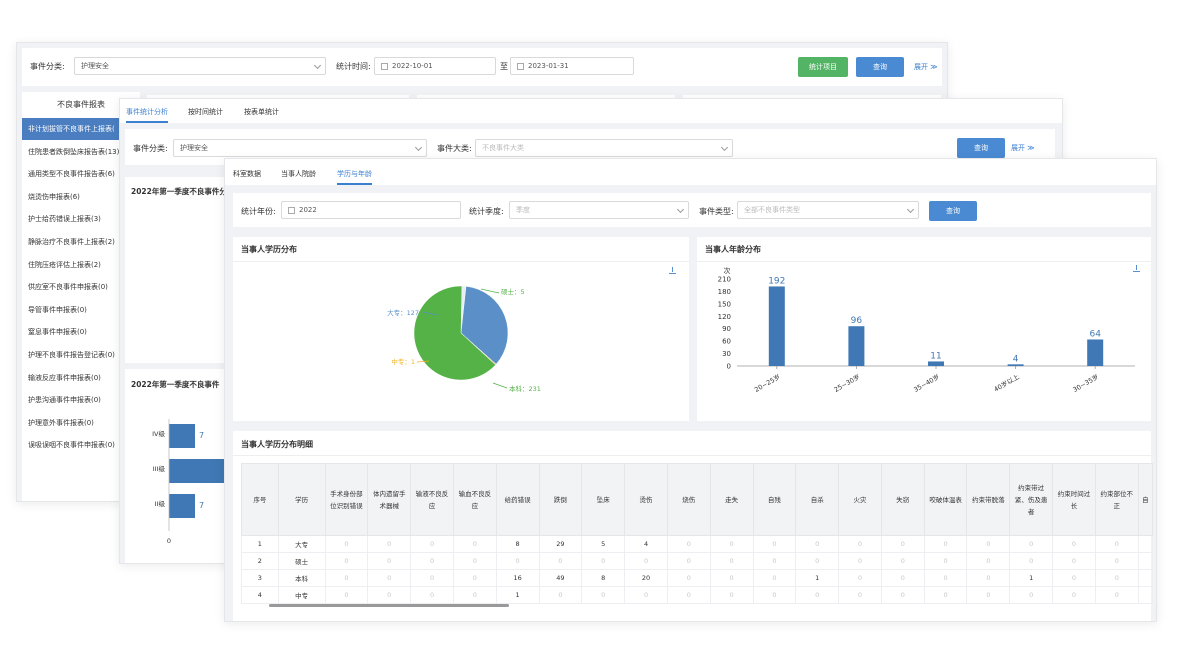 Image resolution: width=1197 pixels, height=666 pixels. I want to click on x-tick-label: 30~35岁, so click(1085, 383).